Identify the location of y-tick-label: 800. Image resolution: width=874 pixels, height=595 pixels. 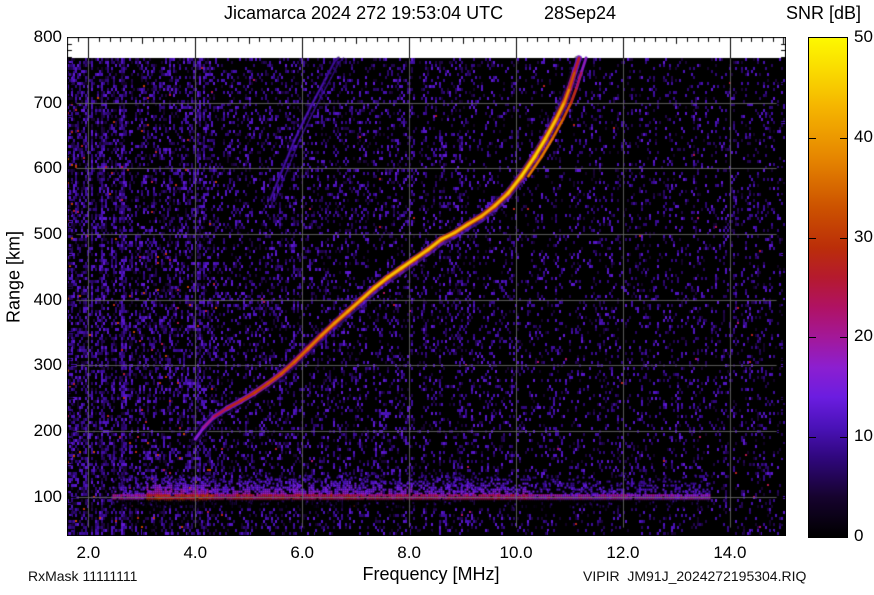
(47, 36).